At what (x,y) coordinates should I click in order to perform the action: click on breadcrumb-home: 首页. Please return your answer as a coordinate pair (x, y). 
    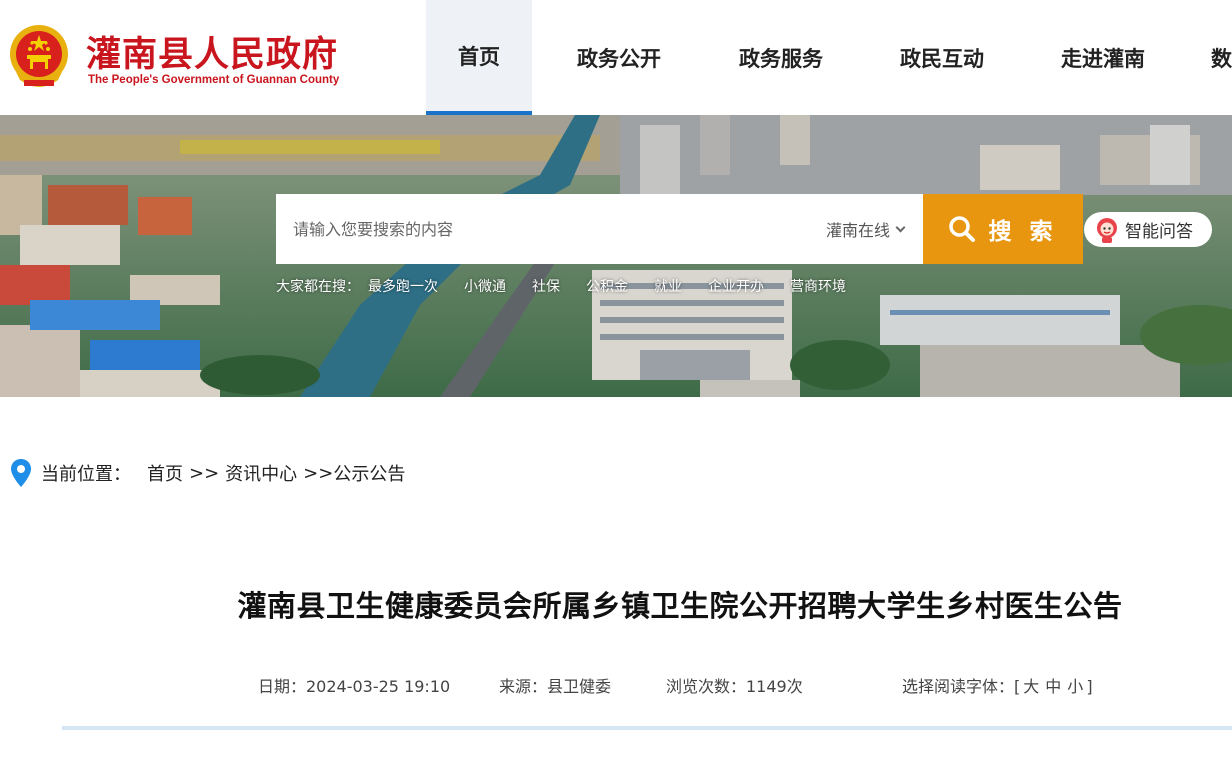
    Looking at the image, I should click on (165, 473).